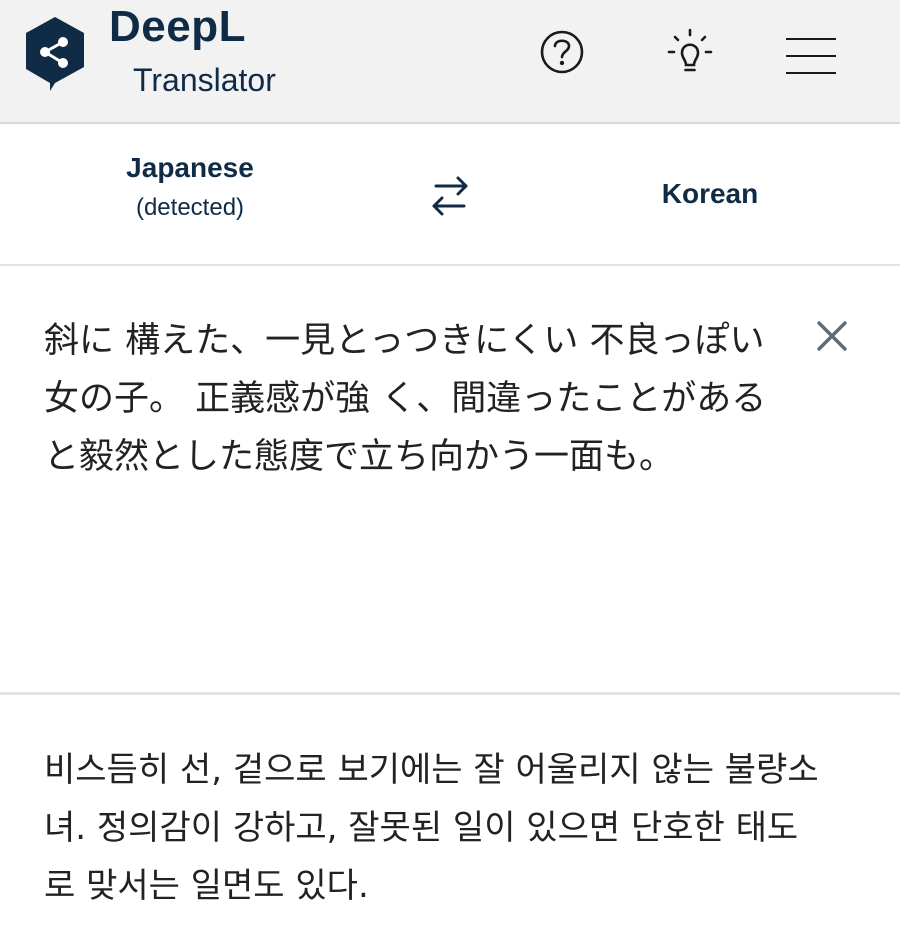  Describe the element at coordinates (190, 187) in the screenshot. I see `source-language-selector: Japanese (detected)` at that location.